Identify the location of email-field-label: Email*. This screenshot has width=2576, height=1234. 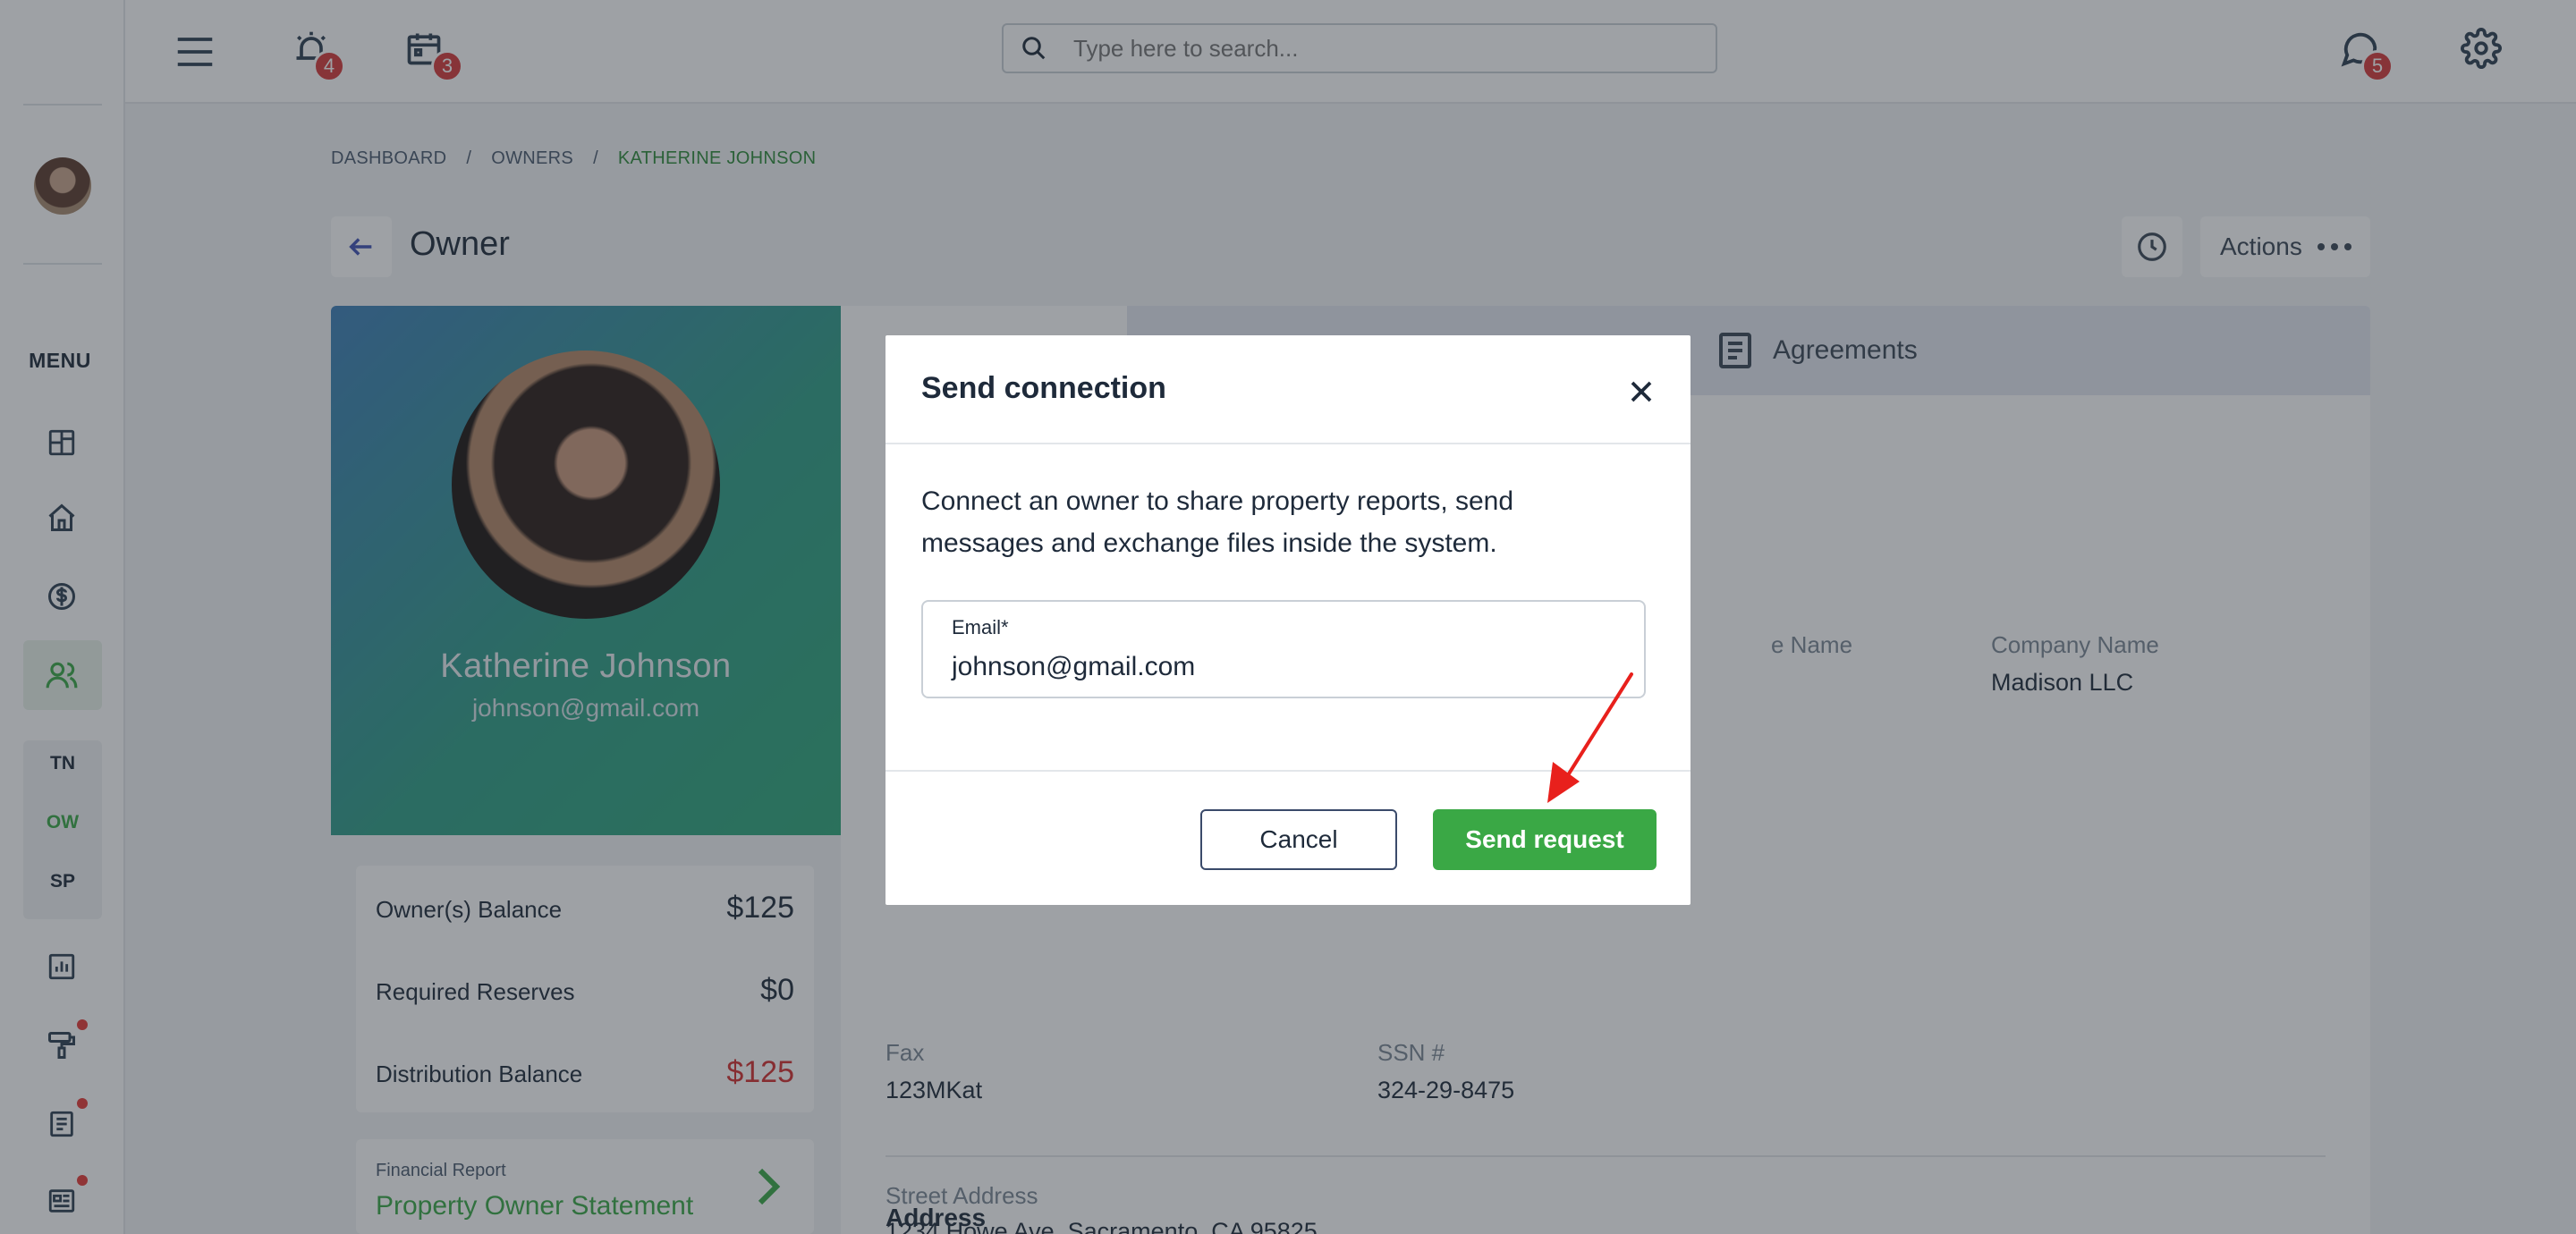
(980, 627).